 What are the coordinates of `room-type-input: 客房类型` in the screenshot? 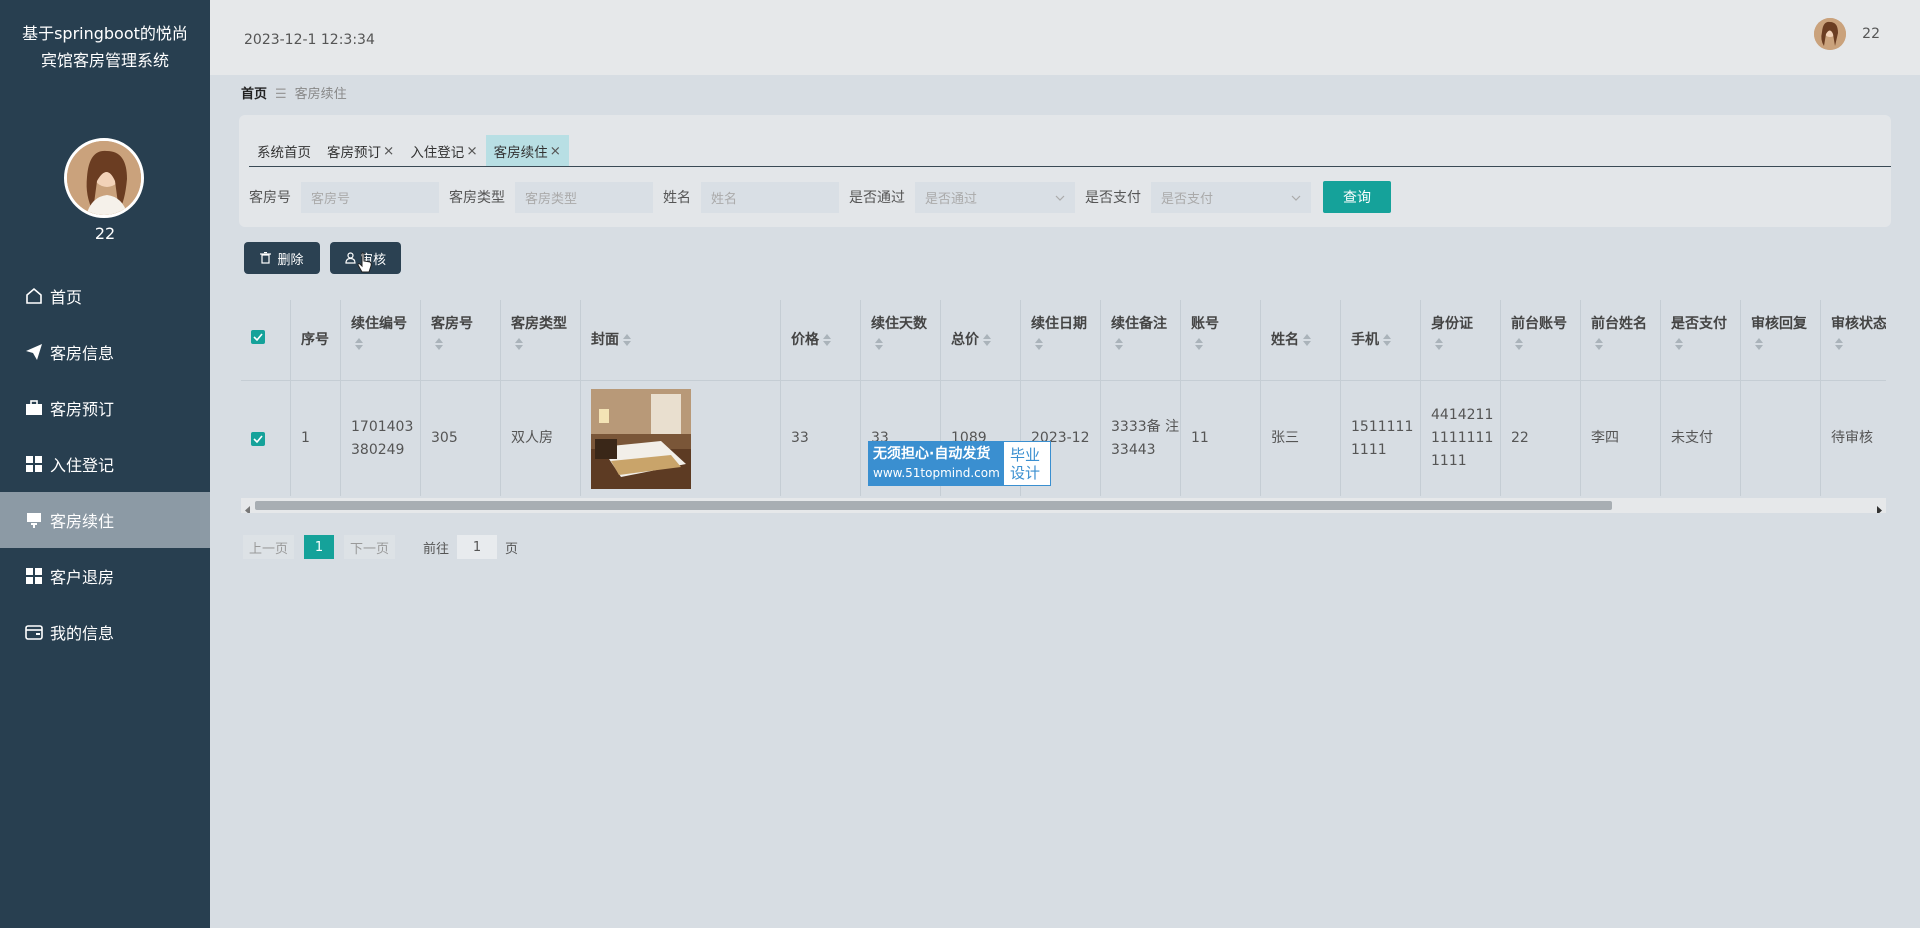 It's located at (584, 197).